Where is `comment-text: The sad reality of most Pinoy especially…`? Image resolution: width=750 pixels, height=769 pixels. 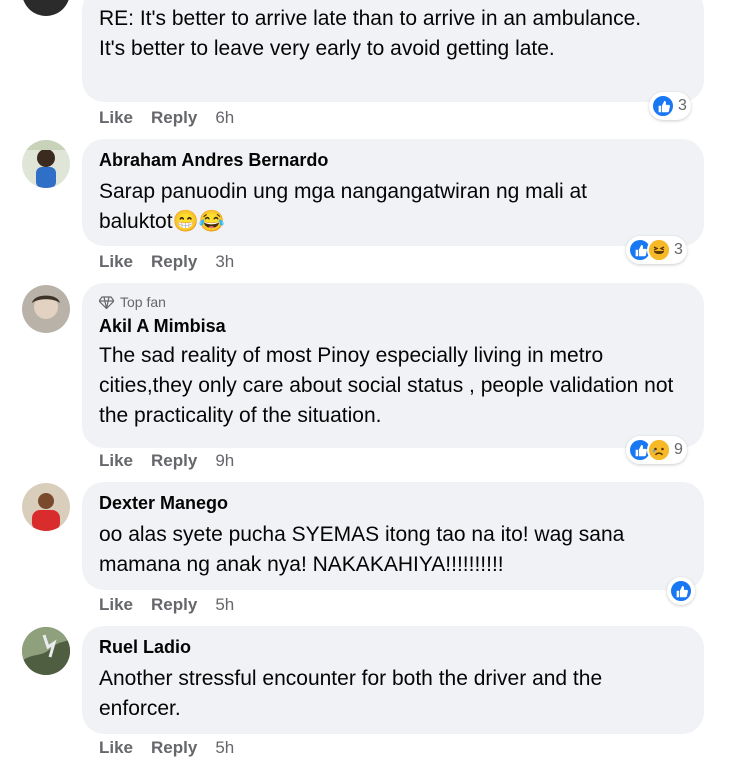 comment-text: The sad reality of most Pinoy especially… is located at coordinates (386, 385).